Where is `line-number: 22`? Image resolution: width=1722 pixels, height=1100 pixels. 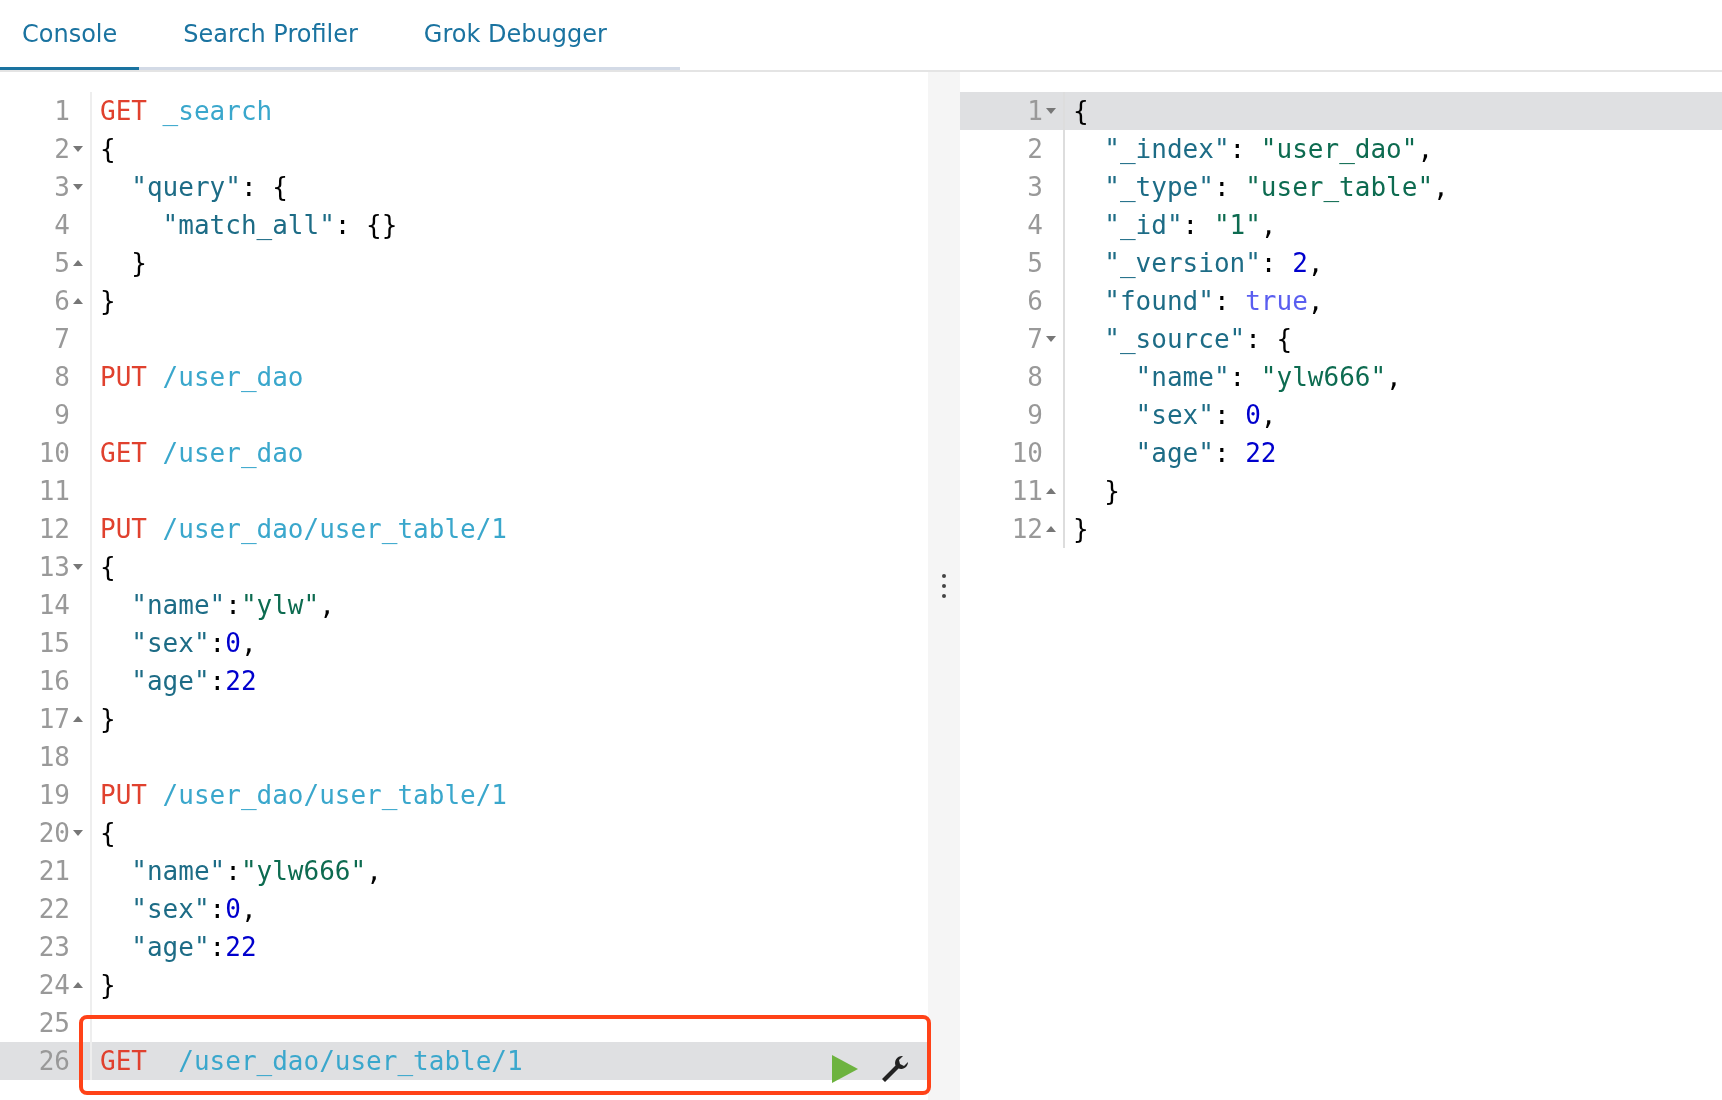 line-number: 22 is located at coordinates (54, 909).